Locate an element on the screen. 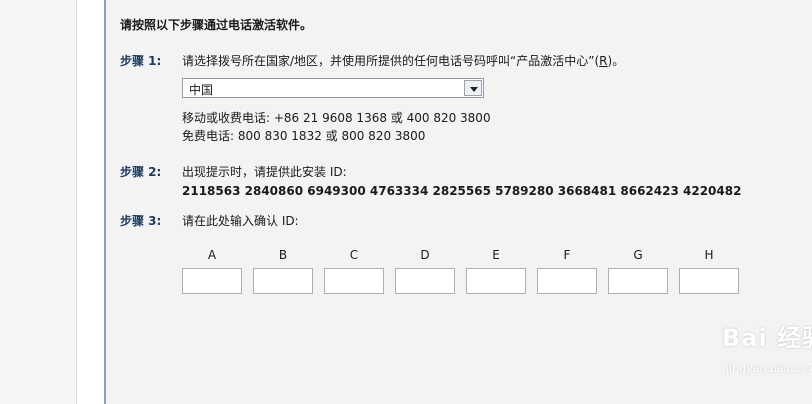 The image size is (812, 404). column-label-f: F is located at coordinates (567, 255).